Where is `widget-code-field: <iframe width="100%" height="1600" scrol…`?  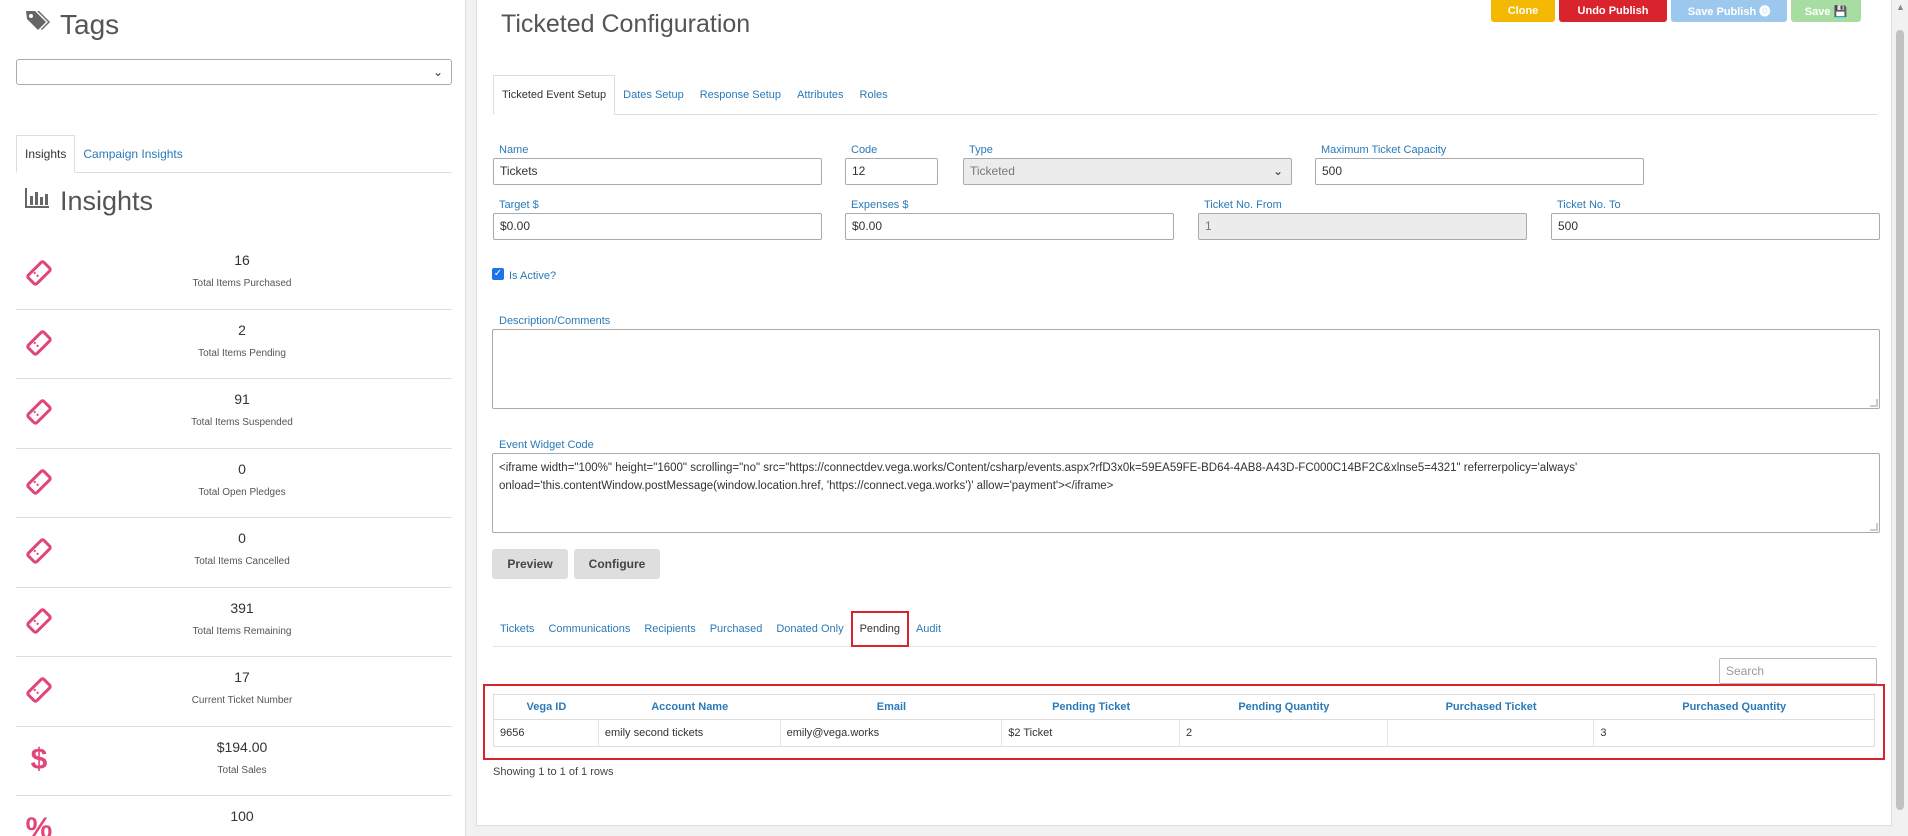 widget-code-field: <iframe width="100%" height="1600" scrol… is located at coordinates (1186, 493).